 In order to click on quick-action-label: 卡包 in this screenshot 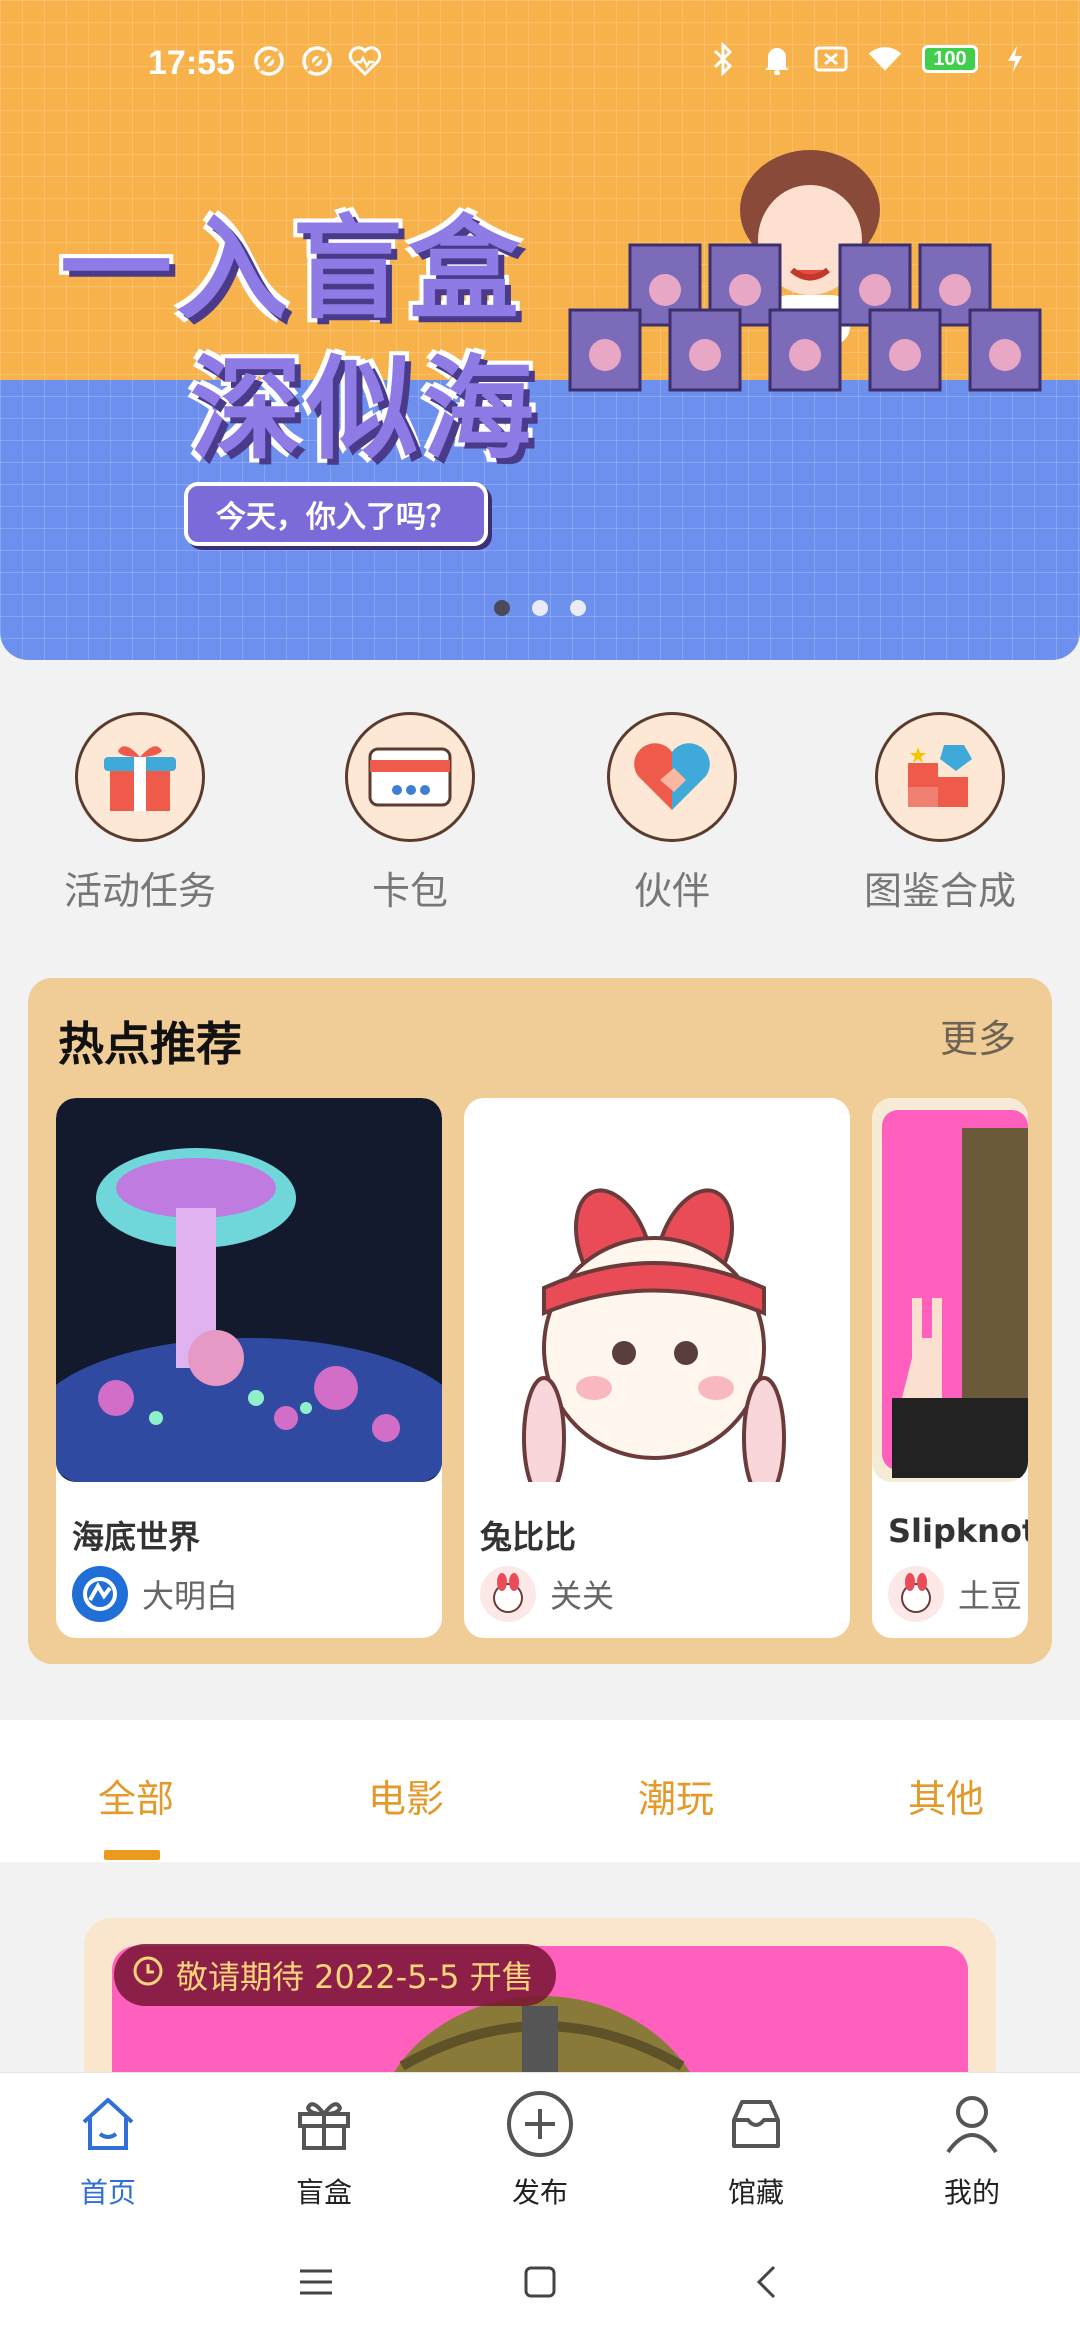, I will do `click(409, 891)`.